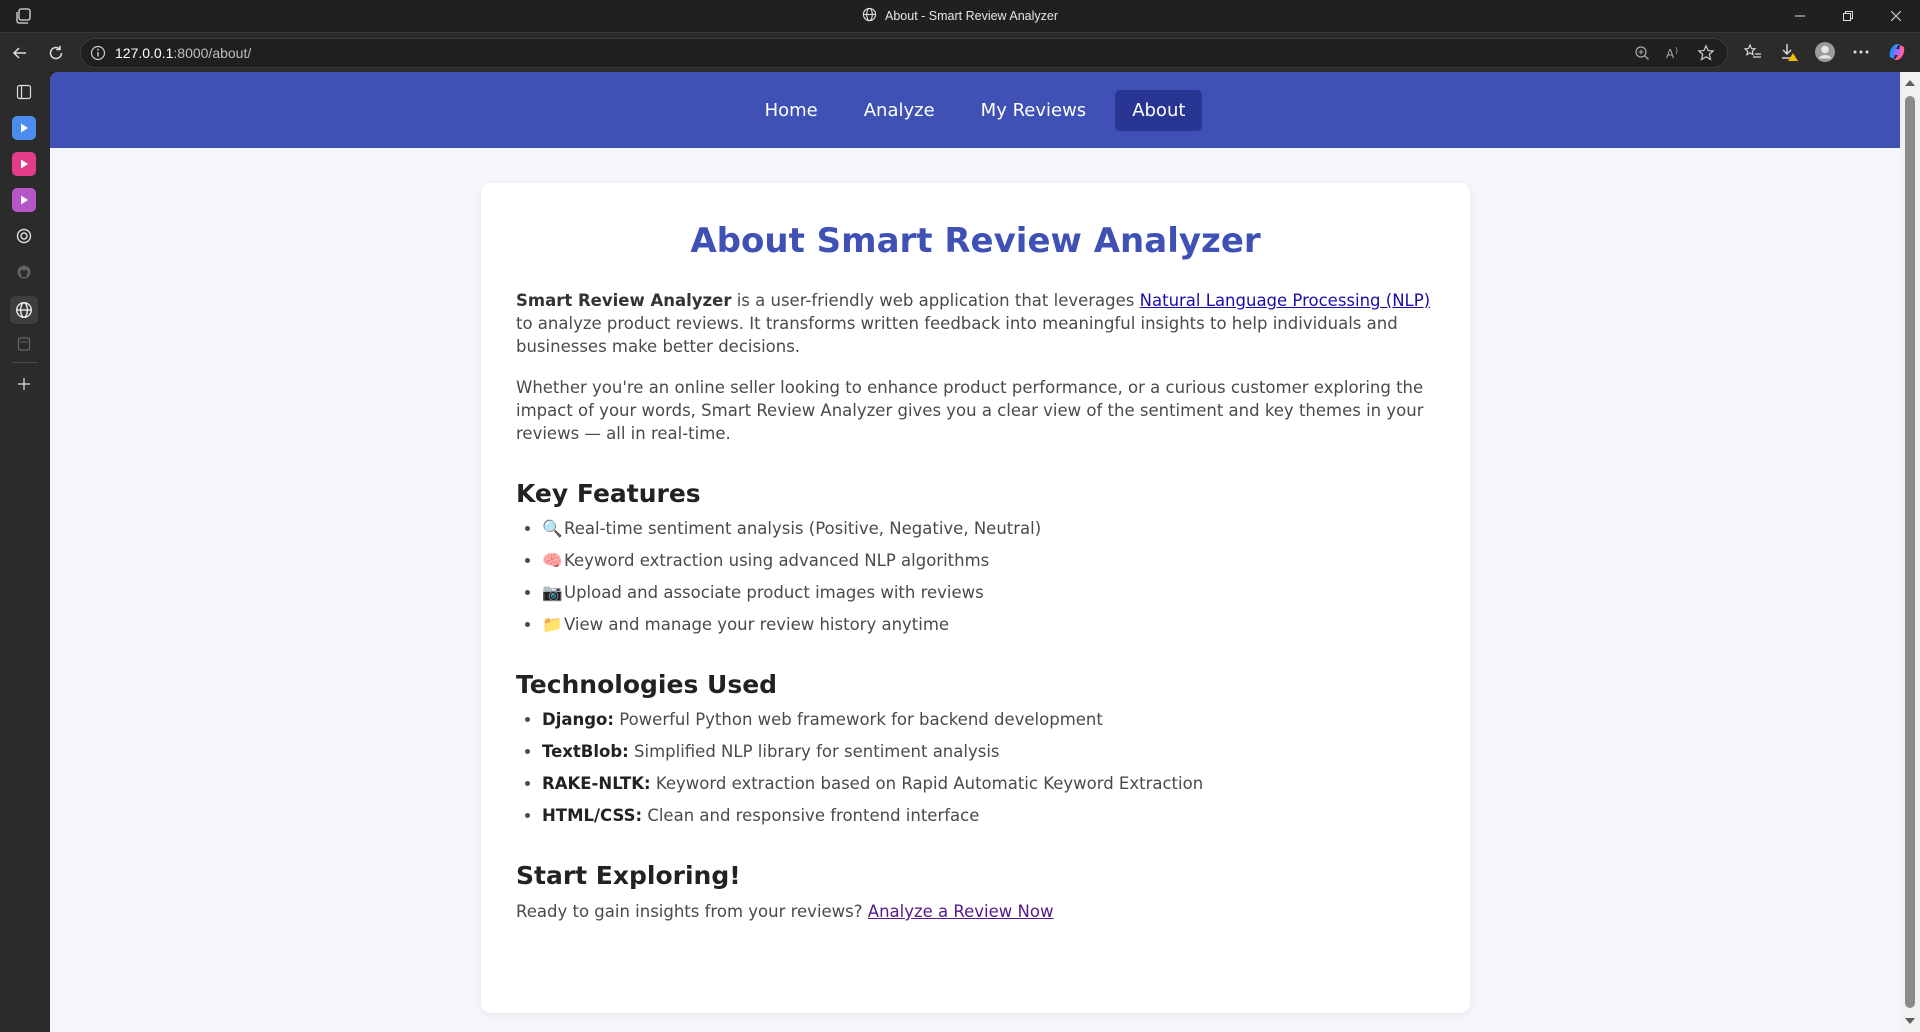 The height and width of the screenshot is (1032, 1920). I want to click on start-heading: Start Exploring!, so click(628, 875).